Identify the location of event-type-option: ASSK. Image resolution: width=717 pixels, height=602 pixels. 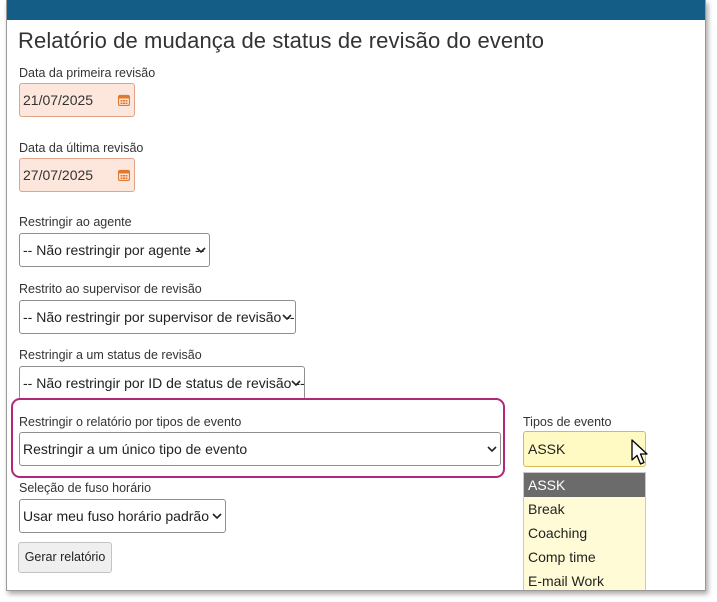
(584, 485).